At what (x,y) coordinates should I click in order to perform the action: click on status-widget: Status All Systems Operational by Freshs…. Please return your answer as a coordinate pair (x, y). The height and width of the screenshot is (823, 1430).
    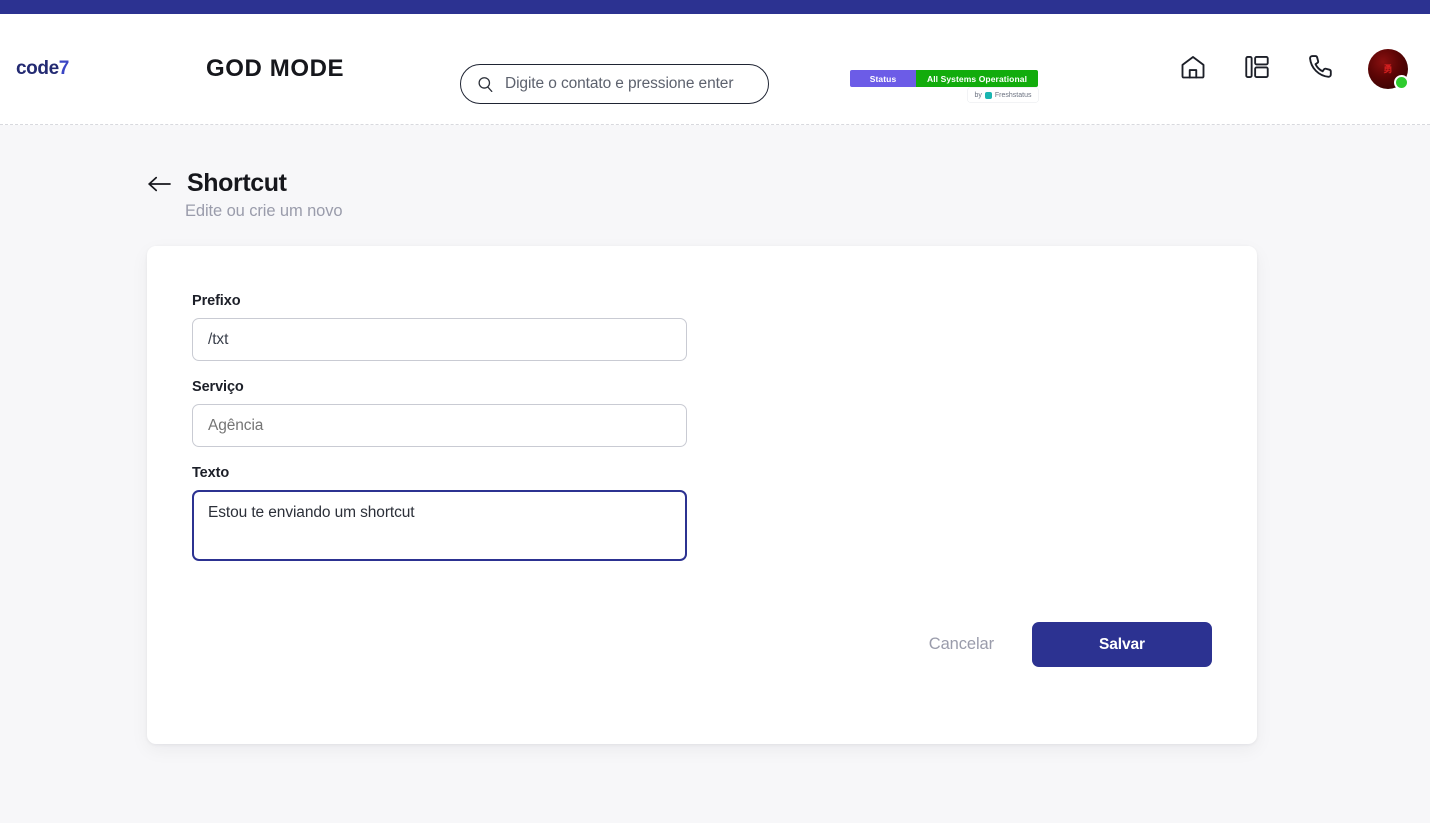
    Looking at the image, I should click on (944, 86).